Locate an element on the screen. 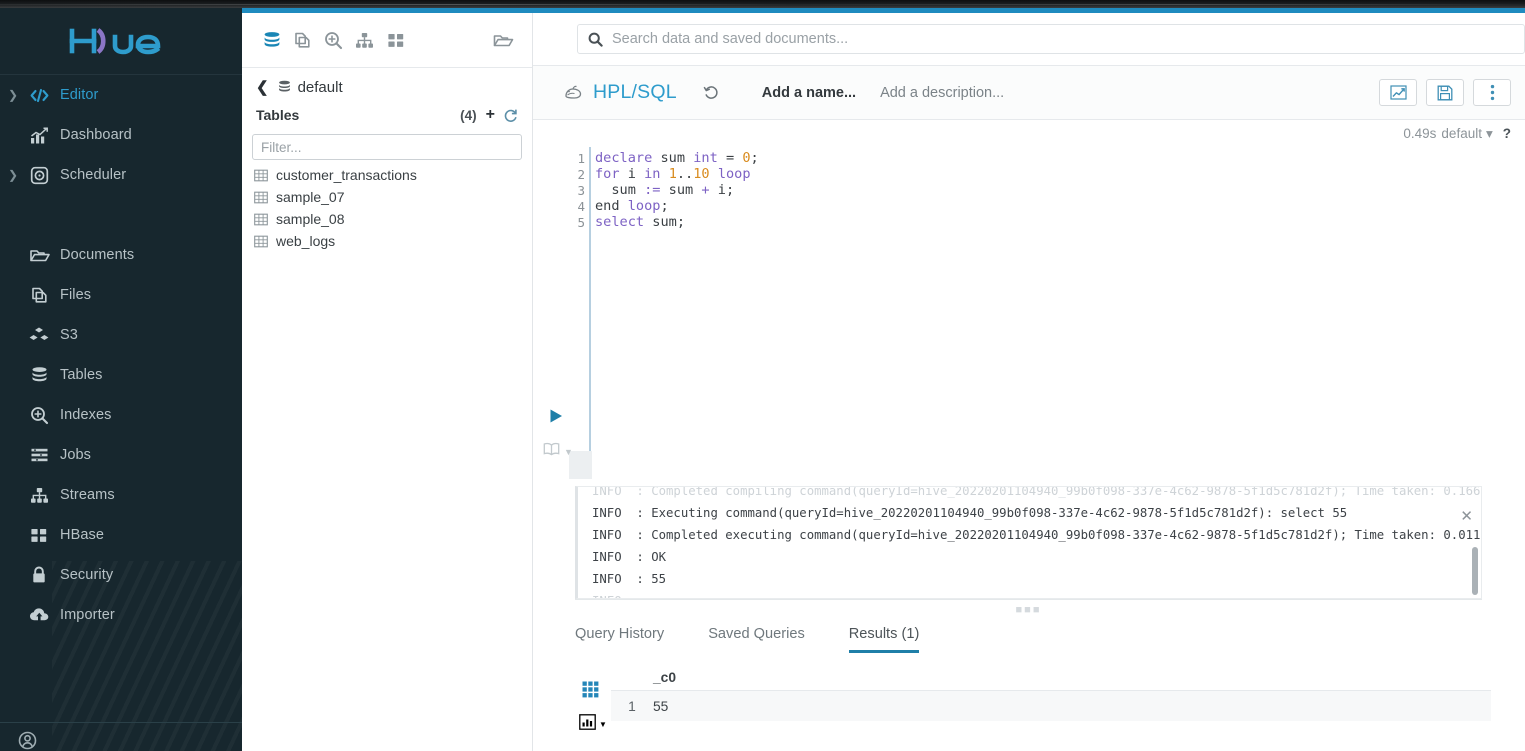  list-item: sample_08 is located at coordinates (387, 219).